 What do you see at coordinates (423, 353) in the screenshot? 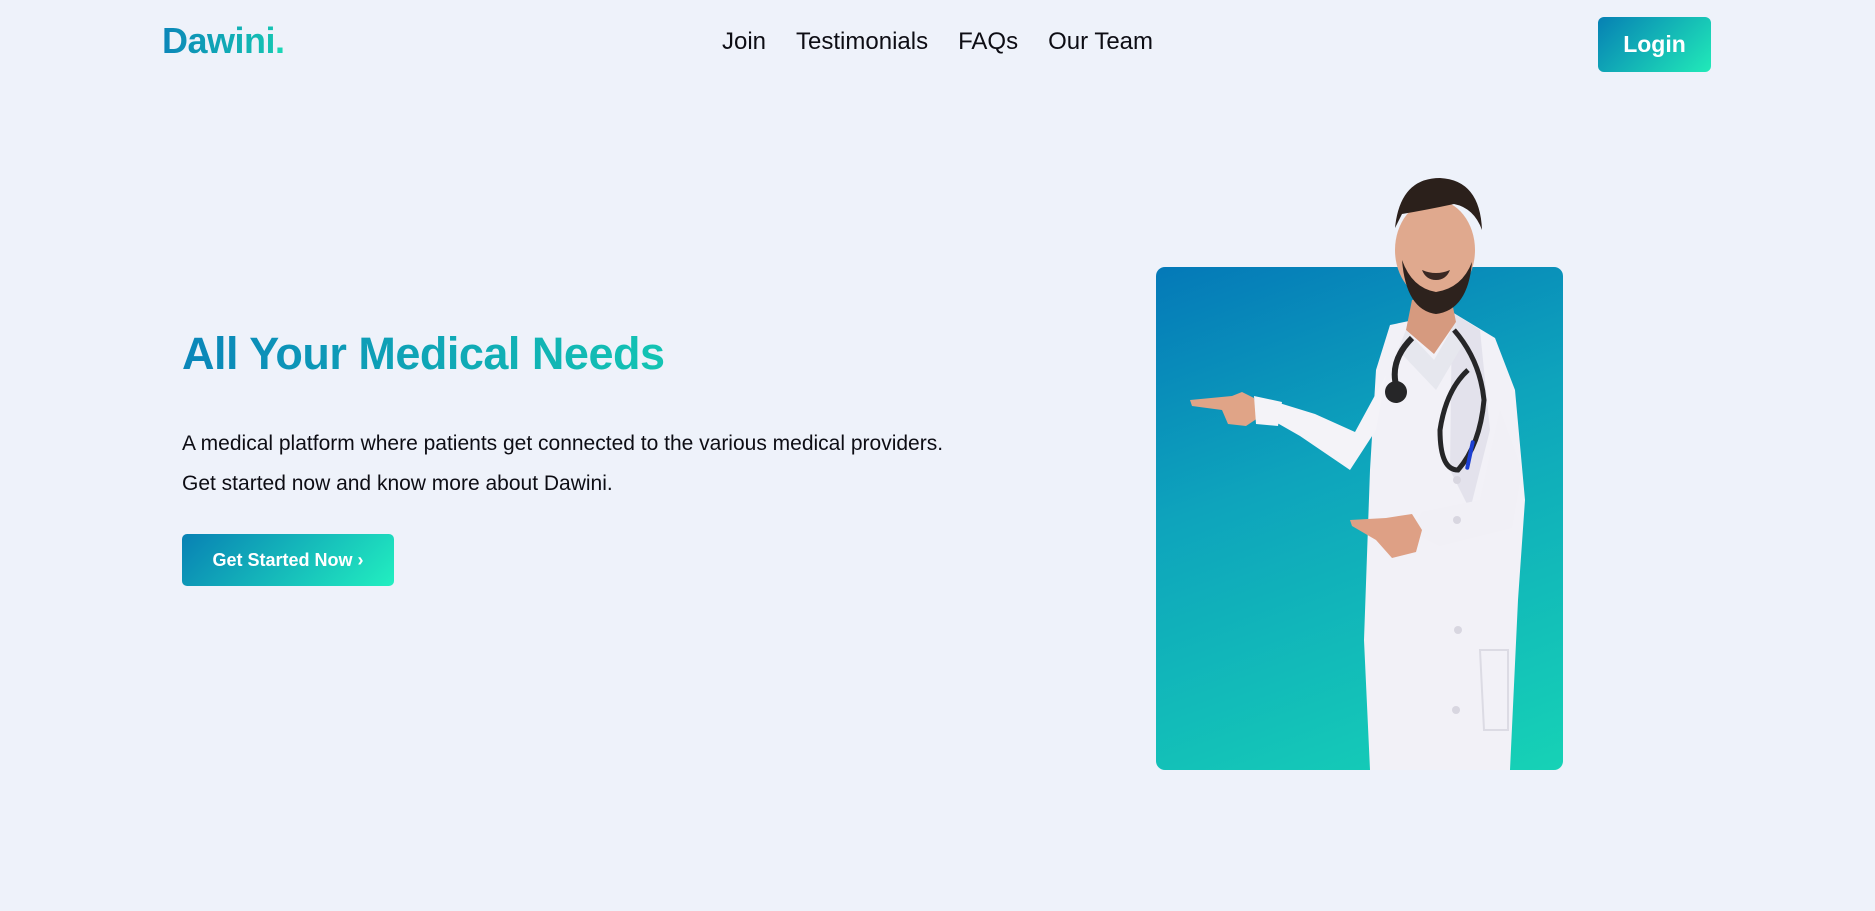
I see `hero-title: All Your Medical Needs` at bounding box center [423, 353].